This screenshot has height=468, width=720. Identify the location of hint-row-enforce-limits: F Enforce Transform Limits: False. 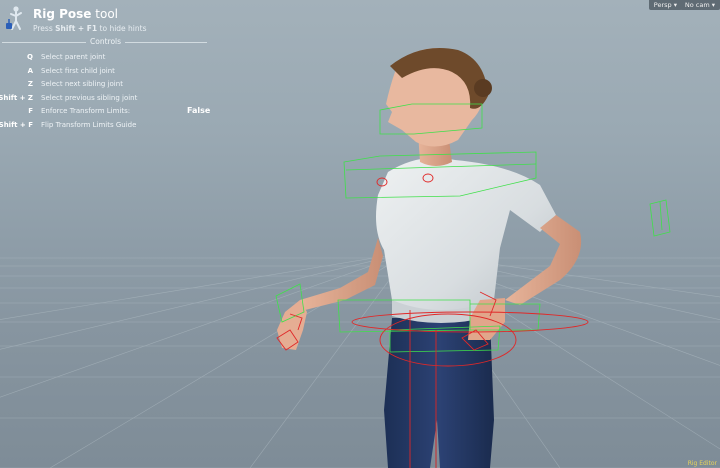
(105, 112).